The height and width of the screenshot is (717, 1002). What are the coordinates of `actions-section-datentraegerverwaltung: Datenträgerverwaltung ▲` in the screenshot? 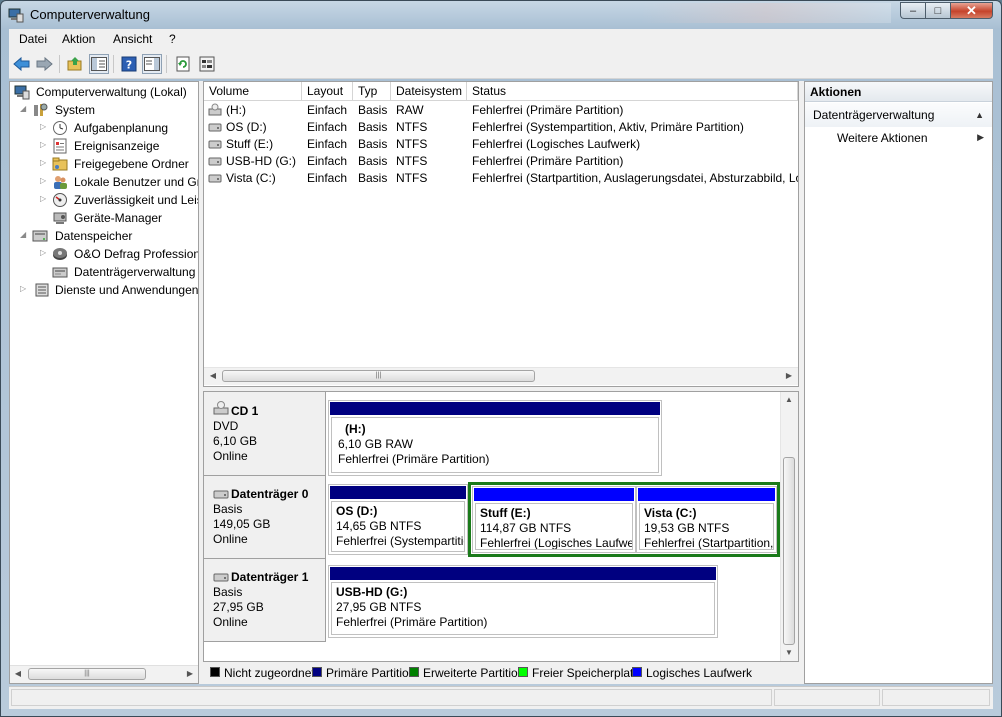 It's located at (898, 115).